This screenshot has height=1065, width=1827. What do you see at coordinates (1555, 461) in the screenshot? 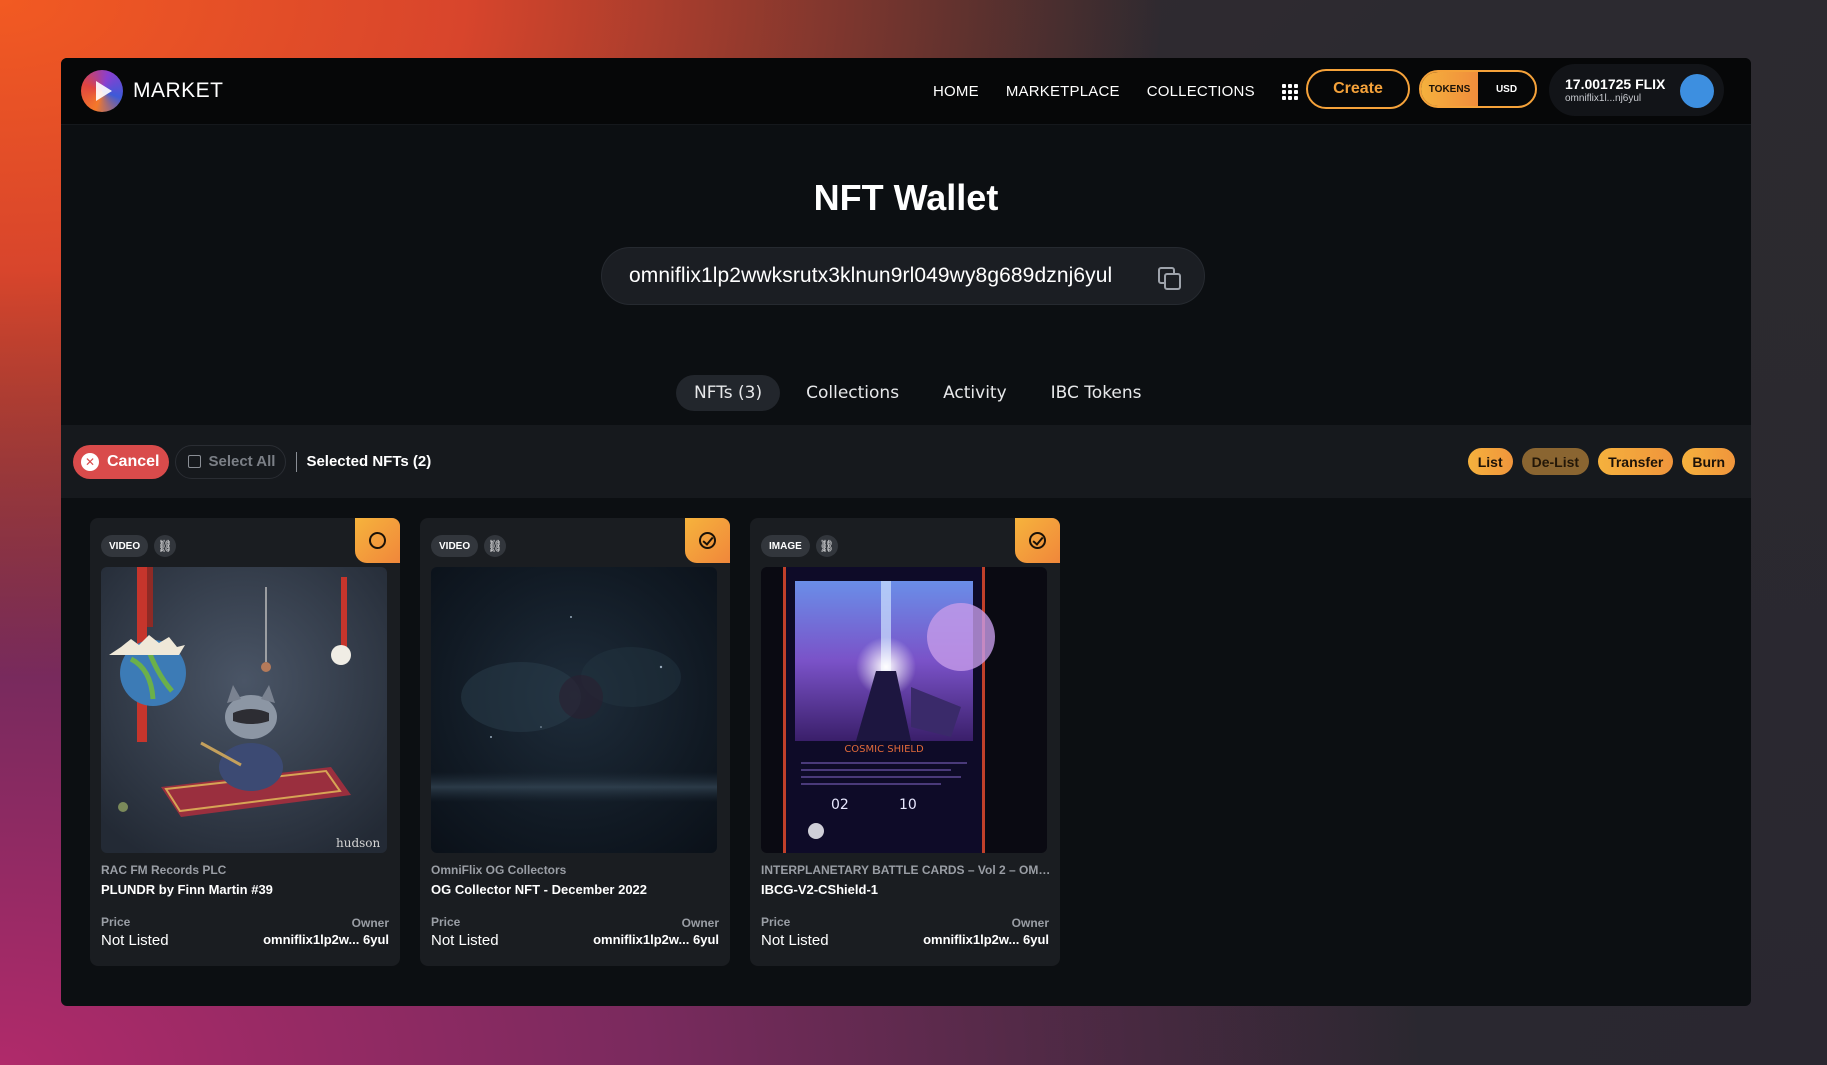
I see `delist-button: De-List` at bounding box center [1555, 461].